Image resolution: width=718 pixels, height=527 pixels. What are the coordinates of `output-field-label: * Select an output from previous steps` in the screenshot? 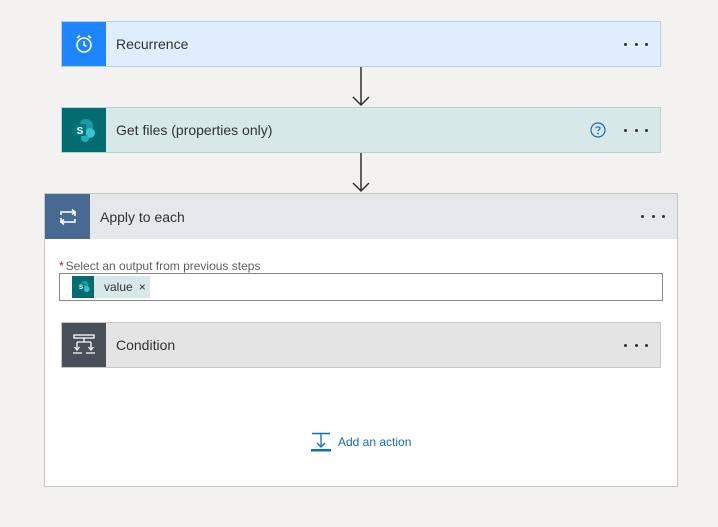 It's located at (159, 266).